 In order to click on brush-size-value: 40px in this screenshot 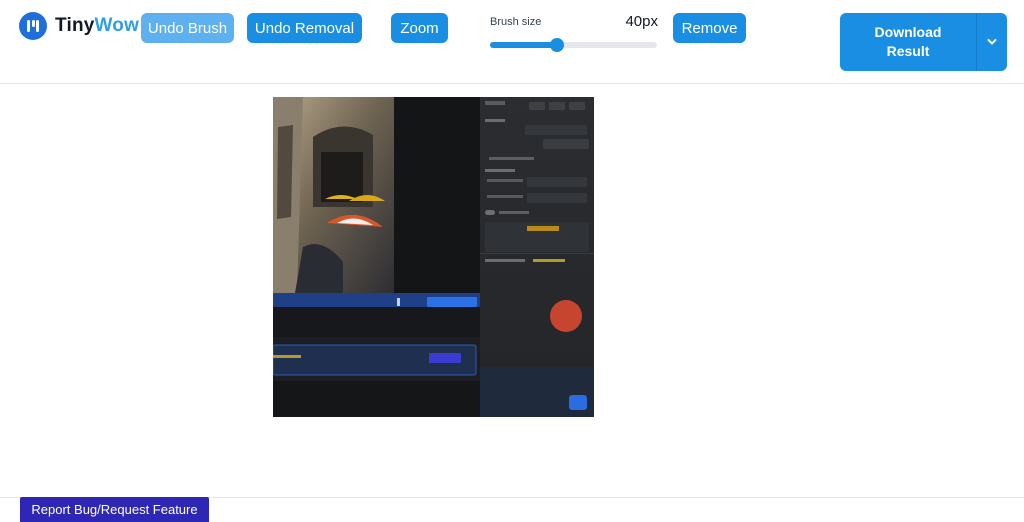, I will do `click(641, 21)`.